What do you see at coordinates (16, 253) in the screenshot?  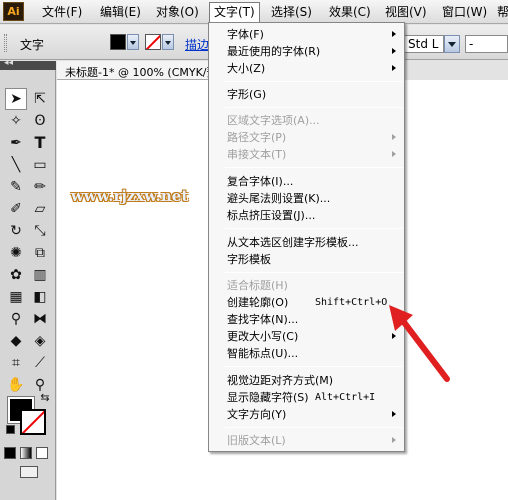 I see `warp-tool-icon: ✺` at bounding box center [16, 253].